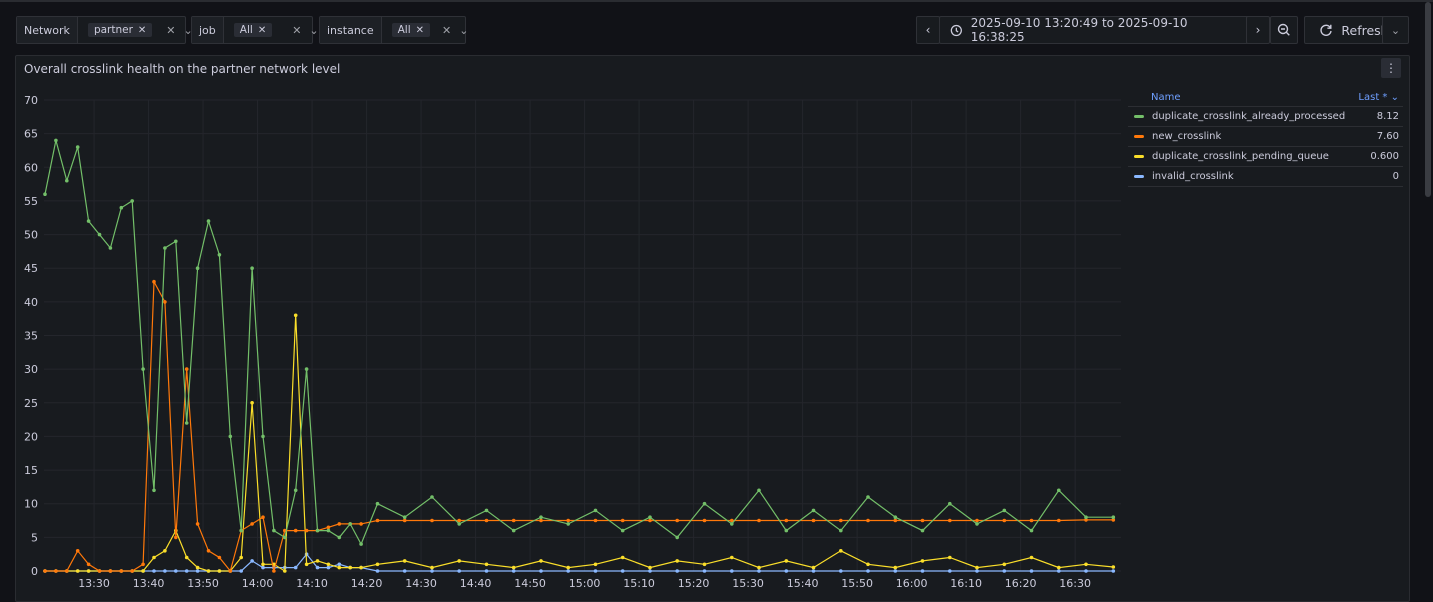  Describe the element at coordinates (1265, 157) in the screenshot. I see `legend-row: duplicate_crosslink_pending_queue 0.600` at that location.